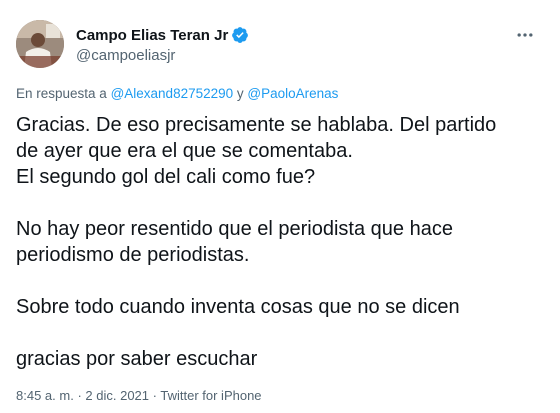 The width and height of the screenshot is (560, 413). Describe the element at coordinates (117, 395) in the screenshot. I see `tweet-date: 2 dic. 2021` at that location.